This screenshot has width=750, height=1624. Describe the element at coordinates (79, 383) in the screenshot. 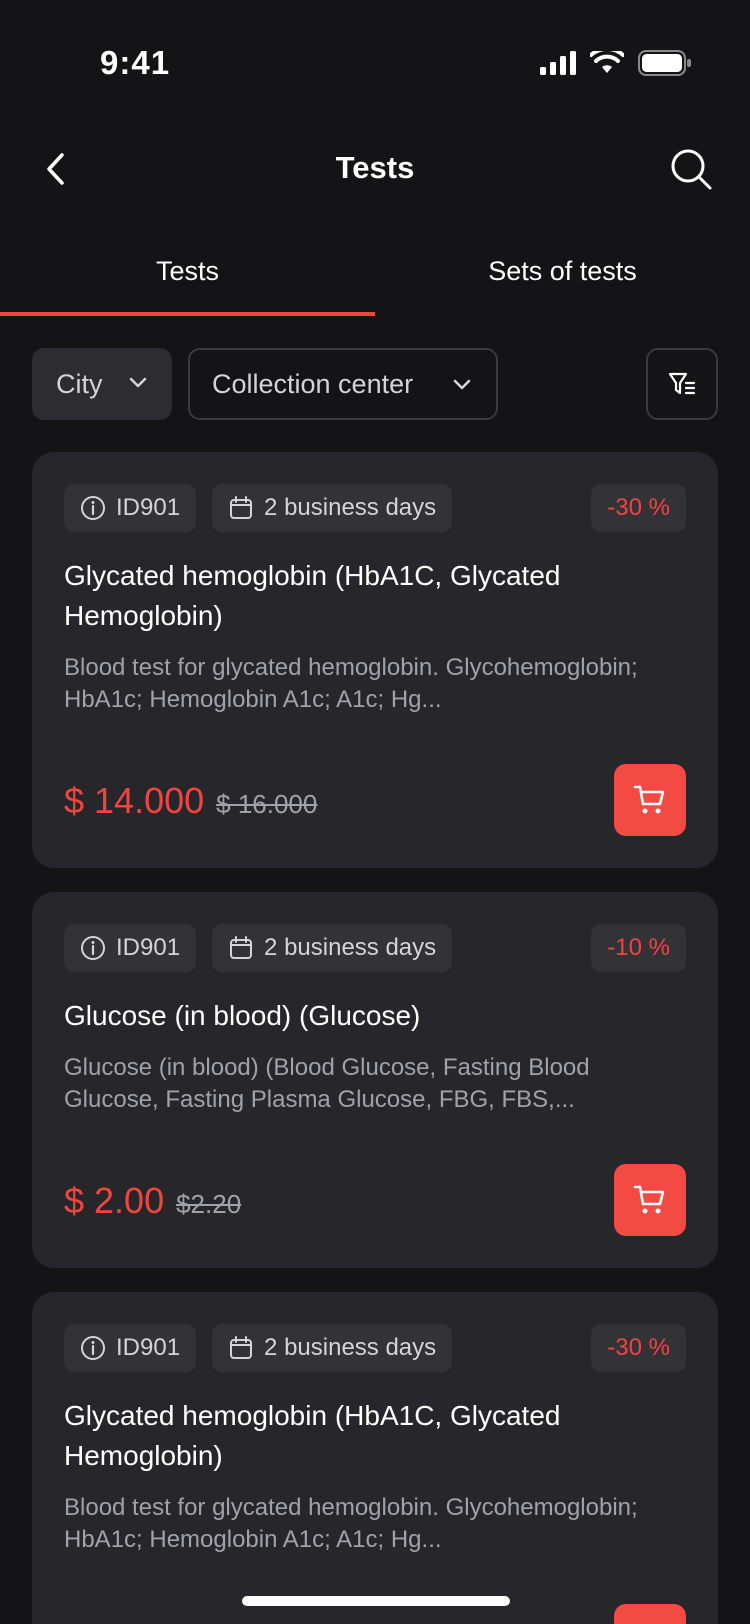

I see `city-dropdown-label: City` at that location.